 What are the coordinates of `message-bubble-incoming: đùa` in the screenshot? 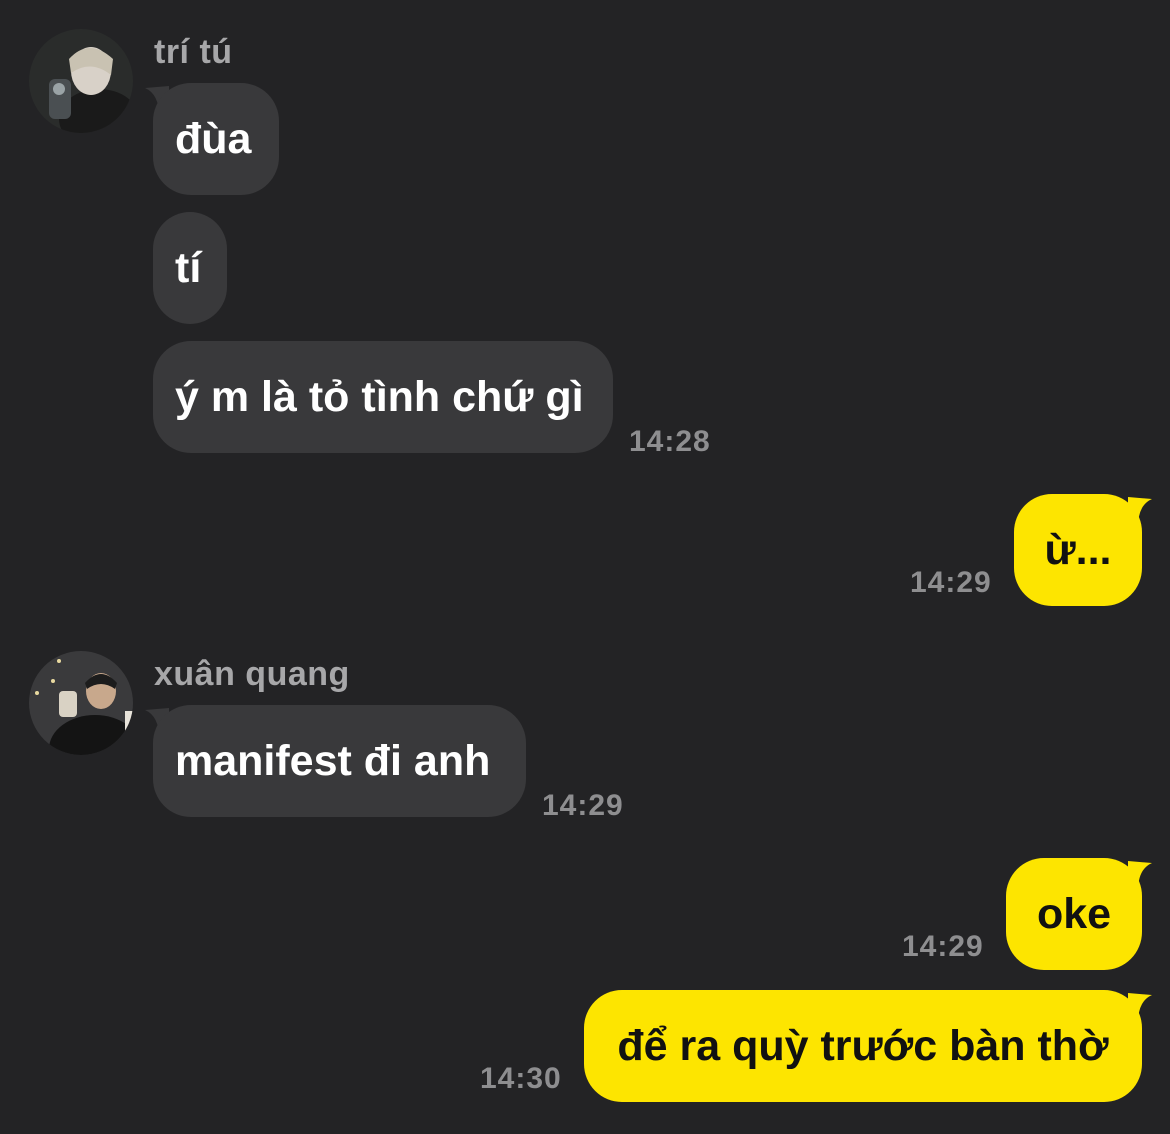 It's located at (216, 139).